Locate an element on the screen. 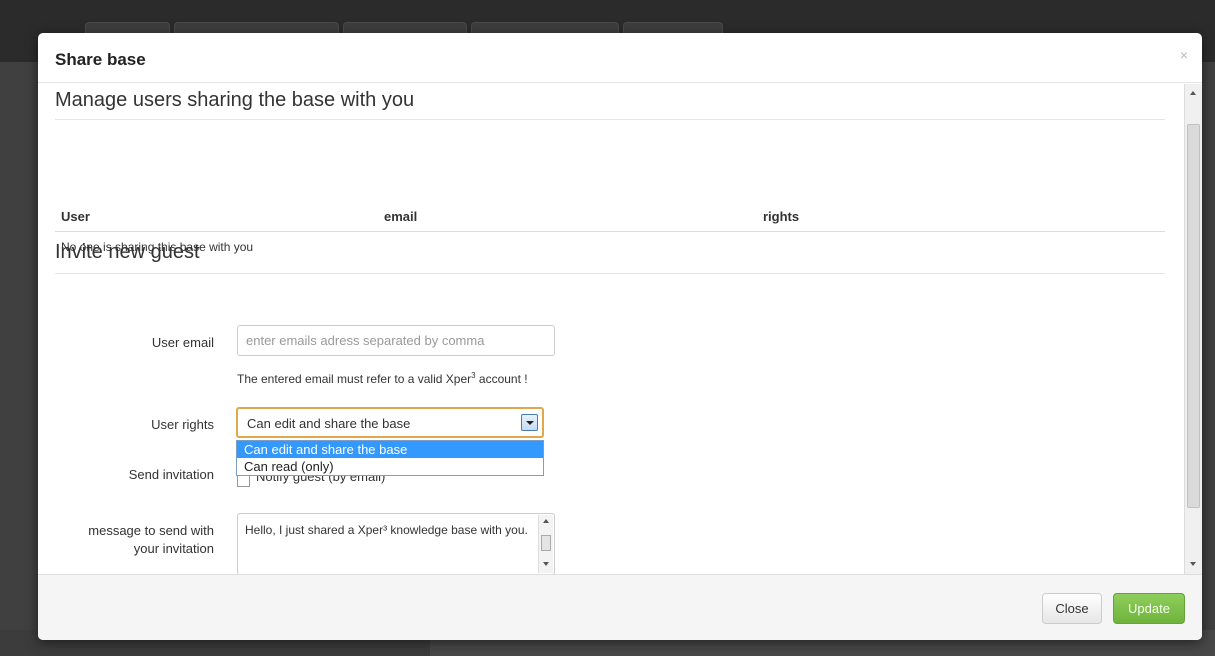  message-label-line2: your invitation is located at coordinates (173, 548).